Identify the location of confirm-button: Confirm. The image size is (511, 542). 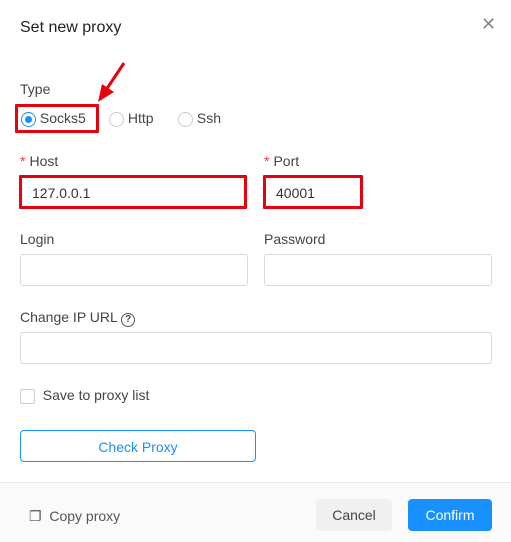
(450, 515).